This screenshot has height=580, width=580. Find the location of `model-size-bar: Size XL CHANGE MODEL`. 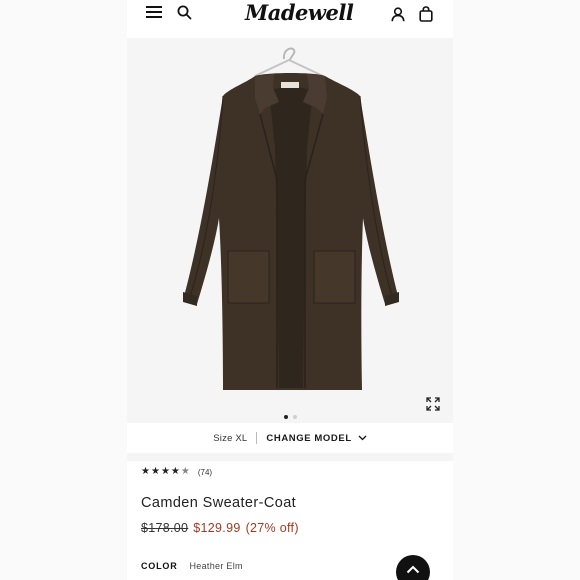

model-size-bar: Size XL CHANGE MODEL is located at coordinates (290, 438).